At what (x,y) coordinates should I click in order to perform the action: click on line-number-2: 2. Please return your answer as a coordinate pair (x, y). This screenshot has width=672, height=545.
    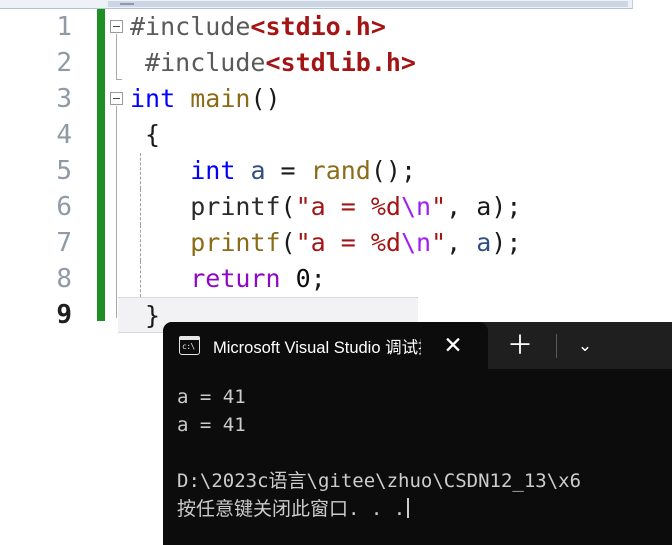
    Looking at the image, I should click on (64, 63).